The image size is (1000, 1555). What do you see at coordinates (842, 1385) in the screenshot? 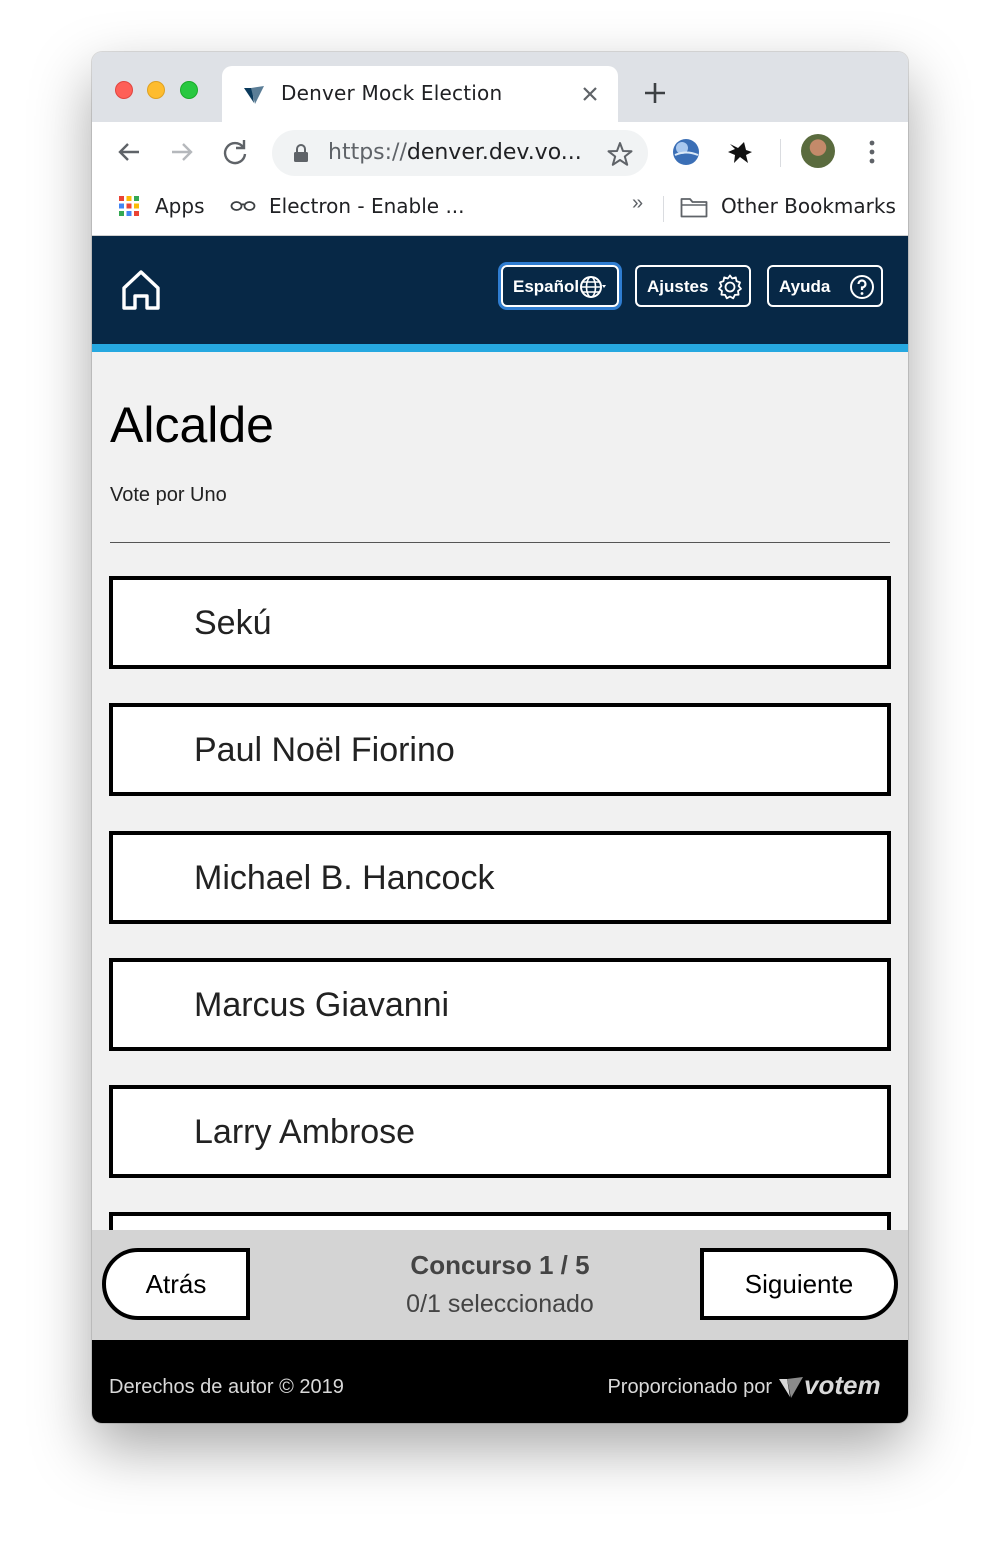
I see `votem-brand: votem` at bounding box center [842, 1385].